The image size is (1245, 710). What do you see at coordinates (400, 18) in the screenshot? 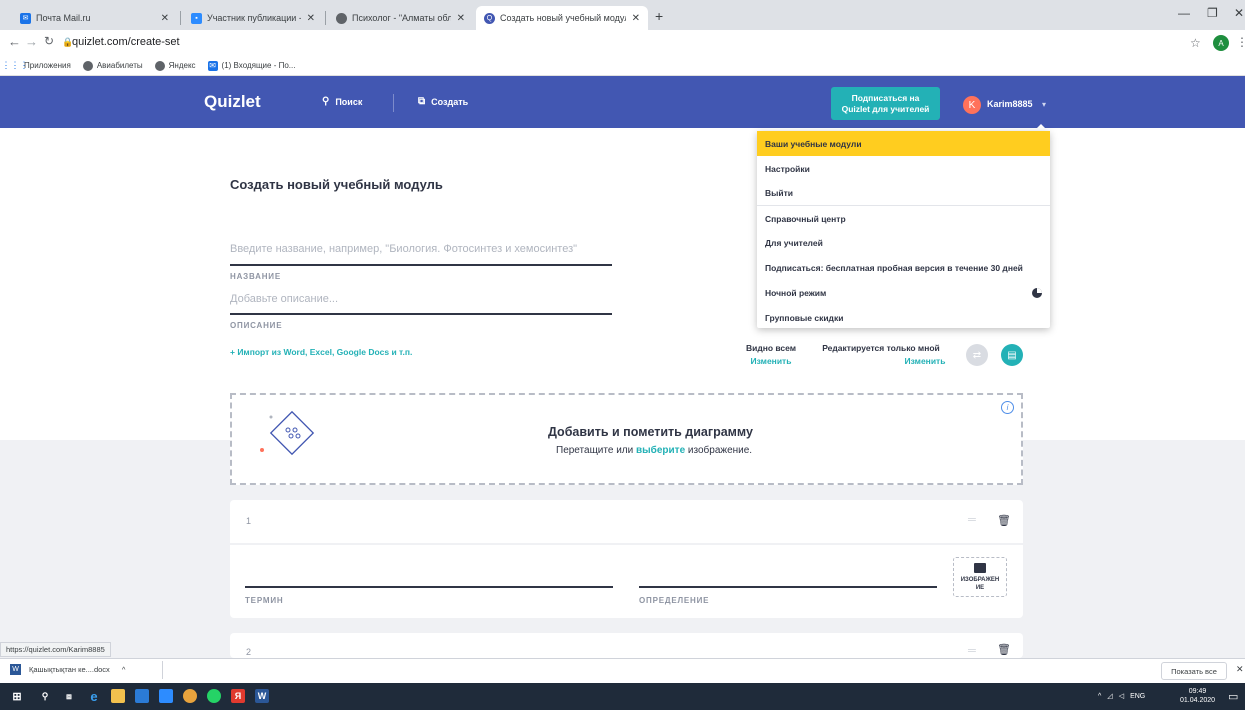
I see `tab-psychologist: Психолог - "Алматы облыстық ✕` at bounding box center [400, 18].